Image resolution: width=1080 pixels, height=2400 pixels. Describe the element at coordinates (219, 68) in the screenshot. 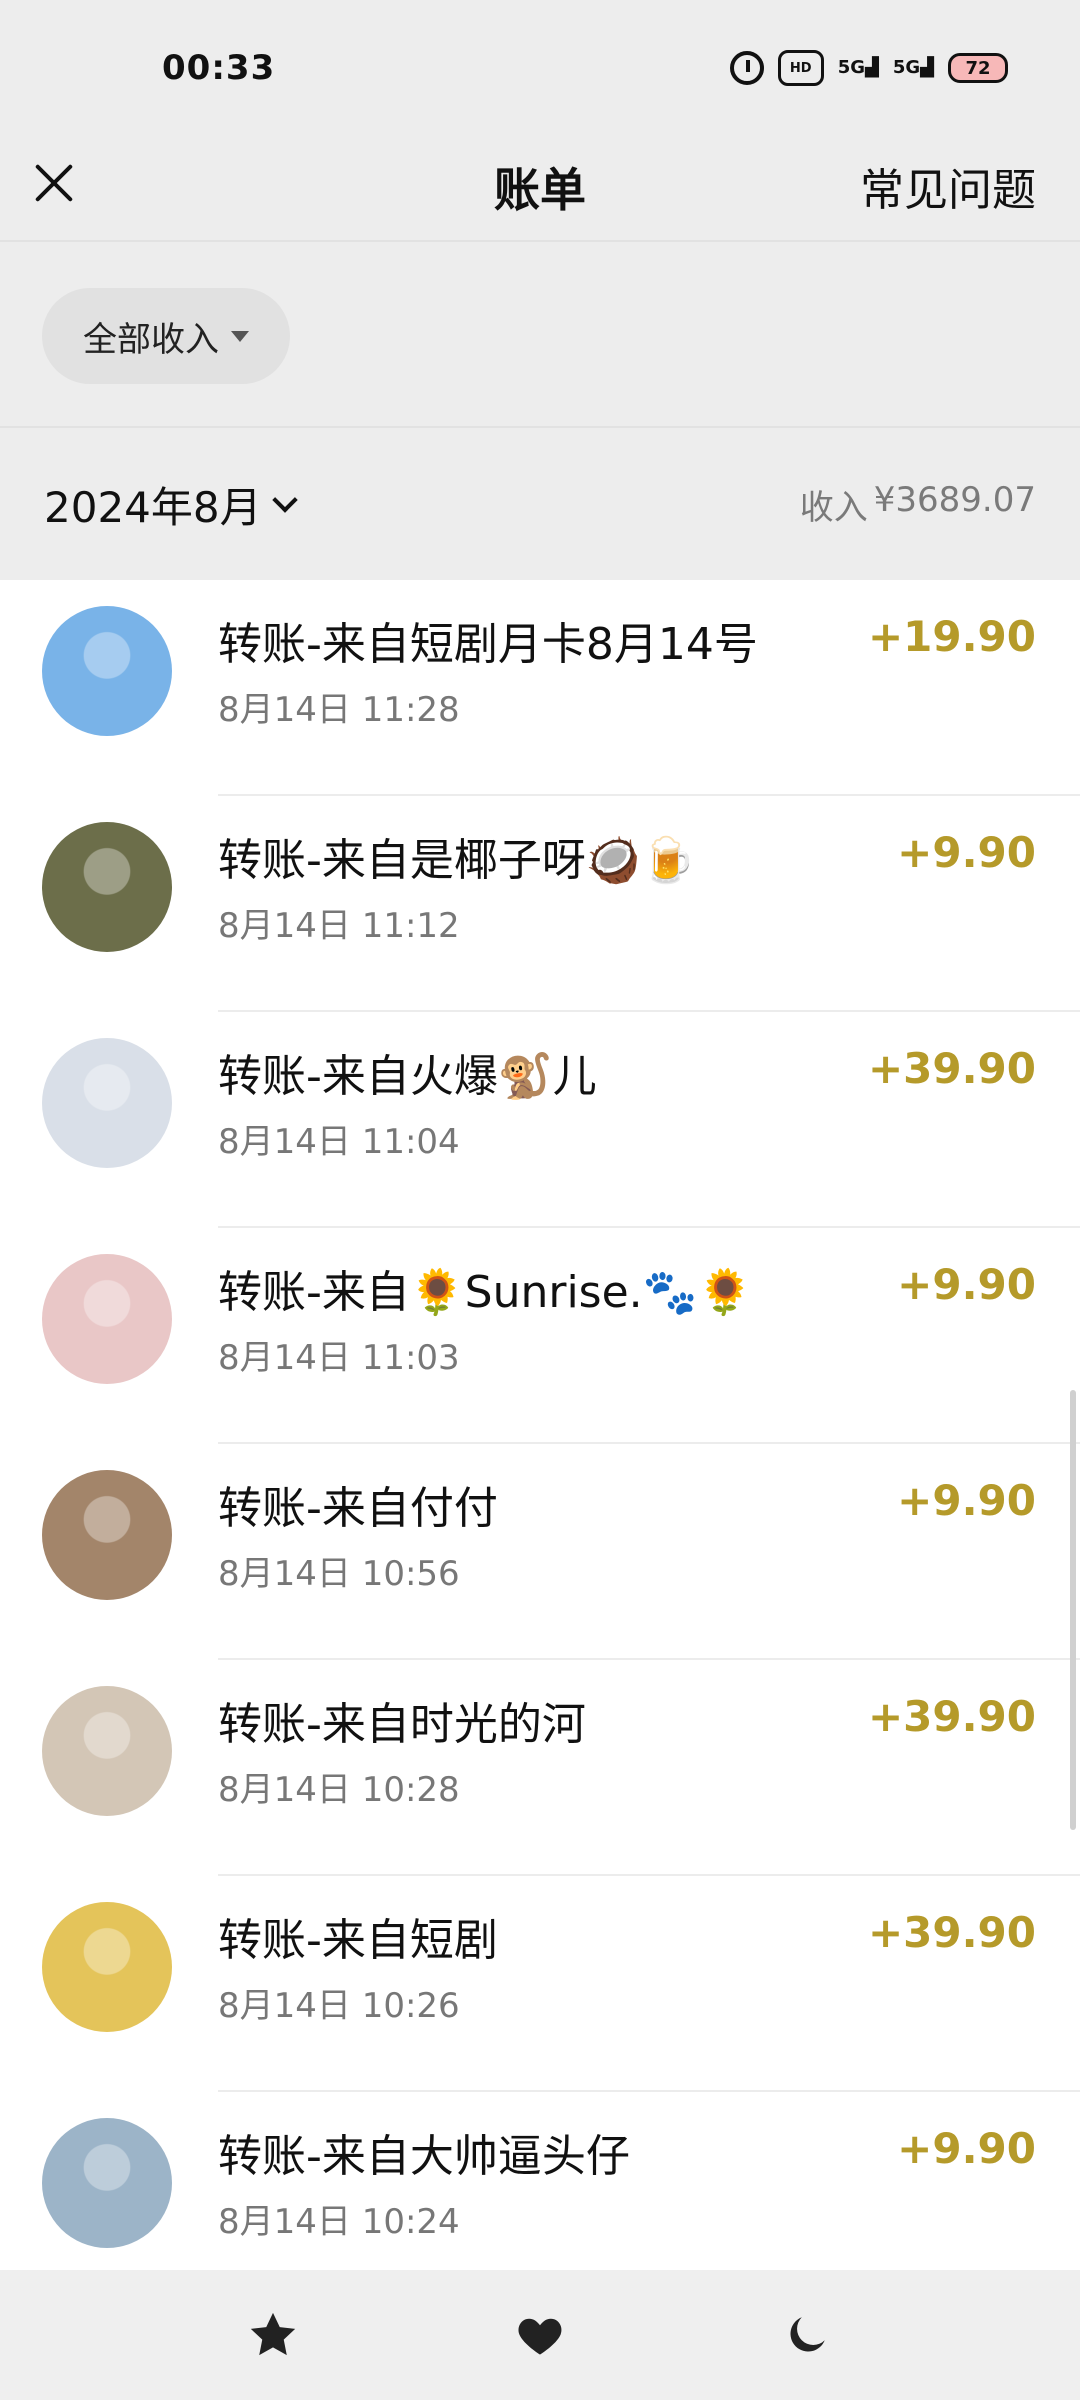

I see `status-time: 00:33` at that location.